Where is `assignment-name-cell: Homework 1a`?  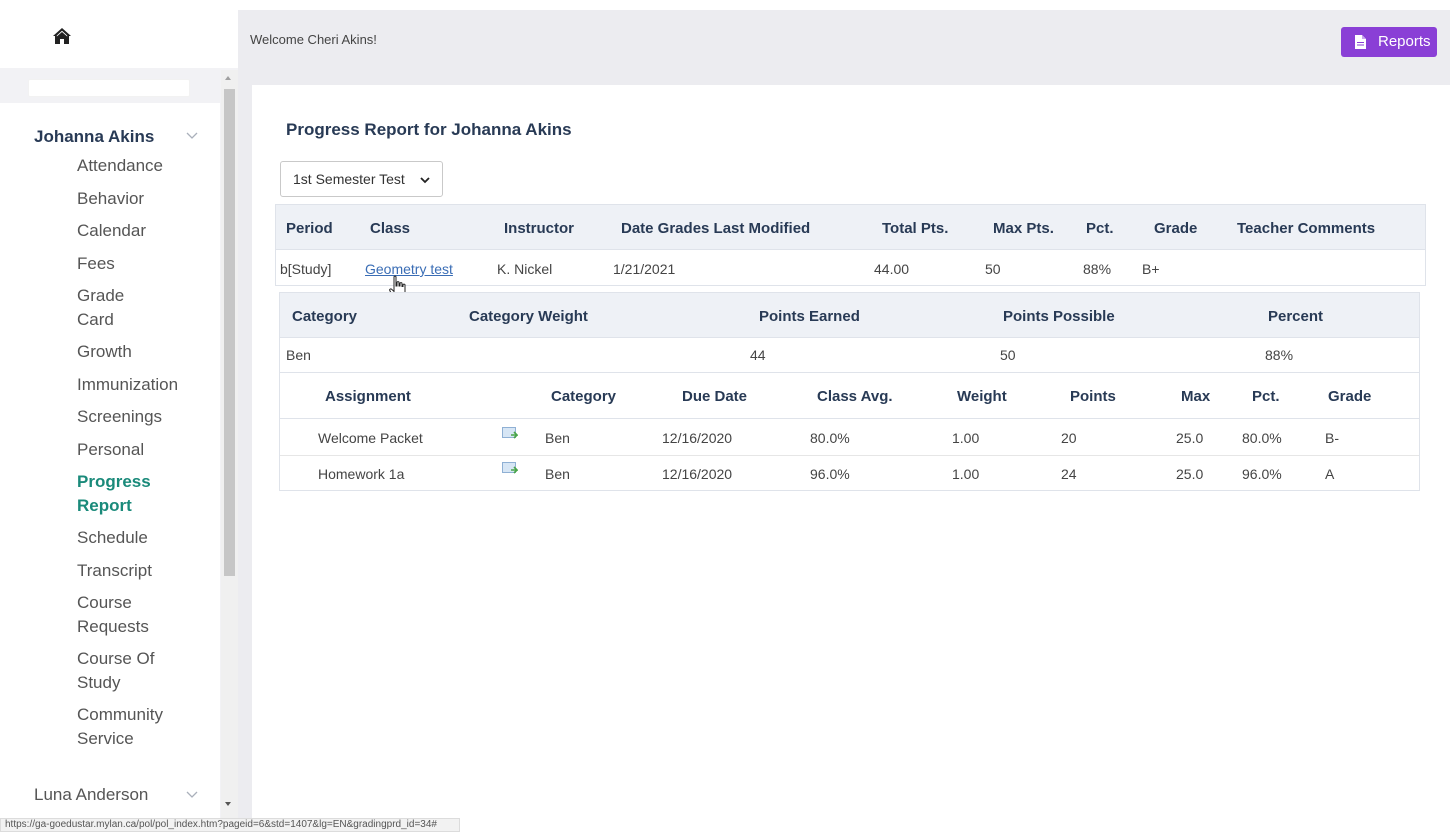 assignment-name-cell: Homework 1a is located at coordinates (361, 474).